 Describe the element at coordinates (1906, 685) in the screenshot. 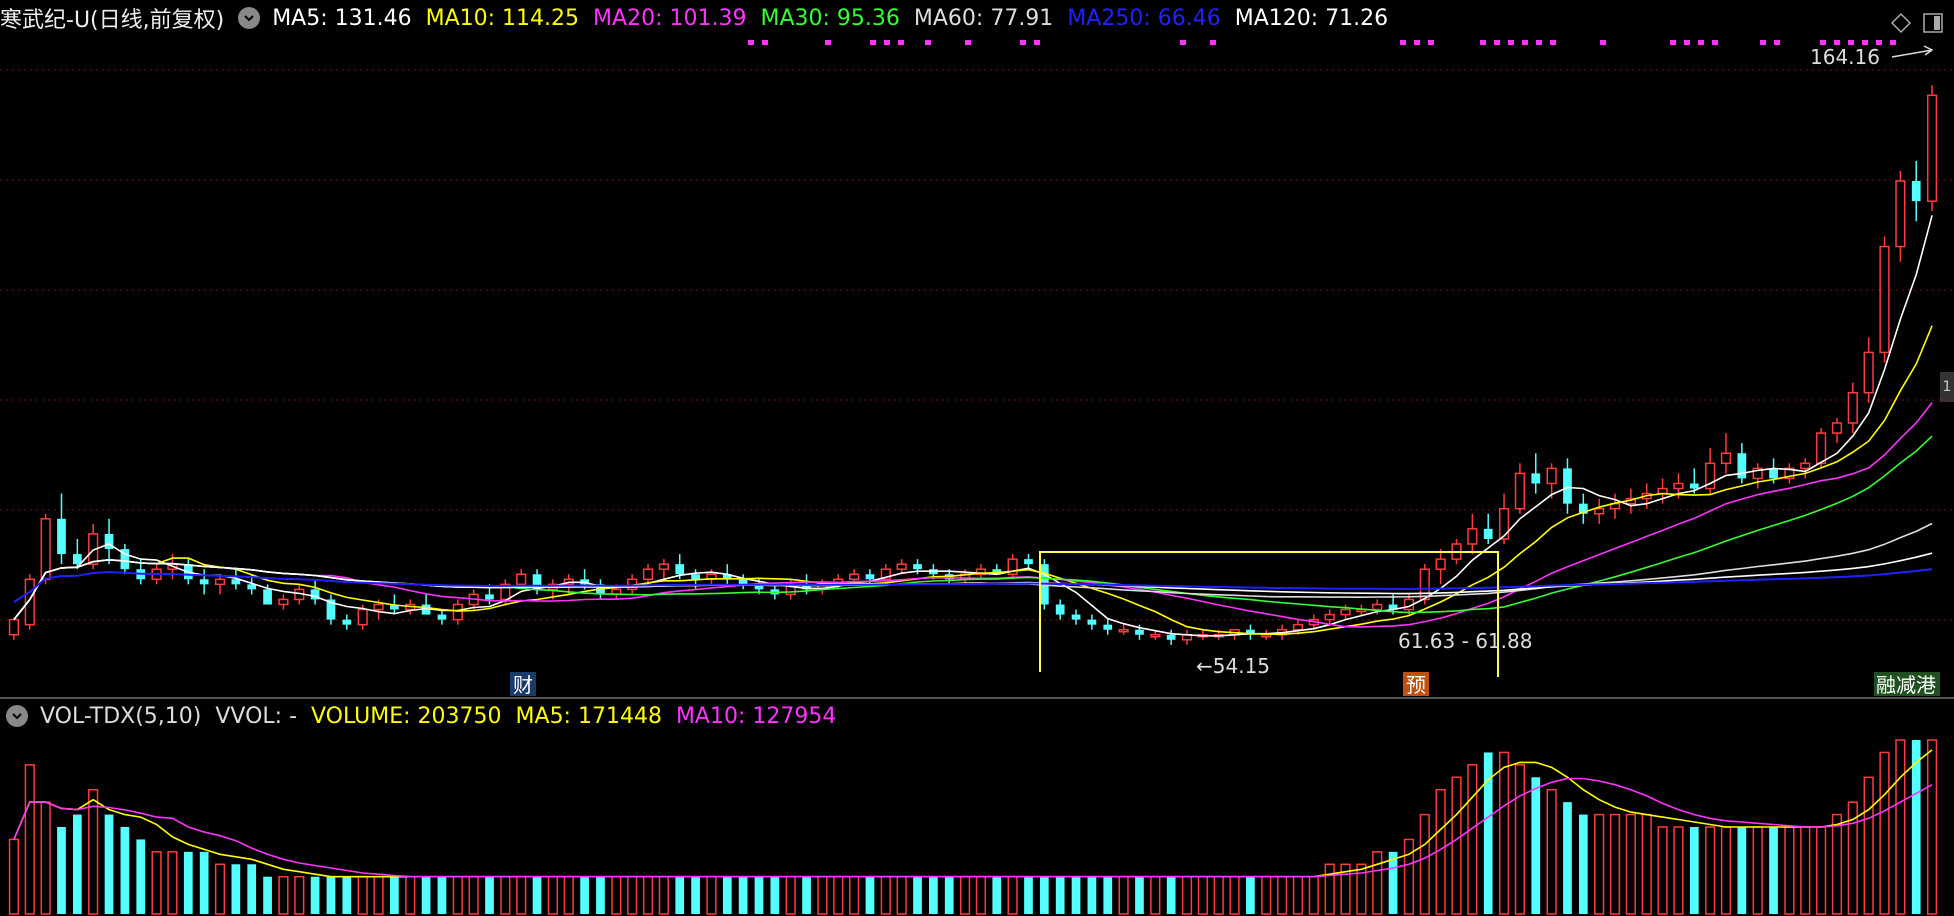

I see `marker-right: 融减港` at that location.